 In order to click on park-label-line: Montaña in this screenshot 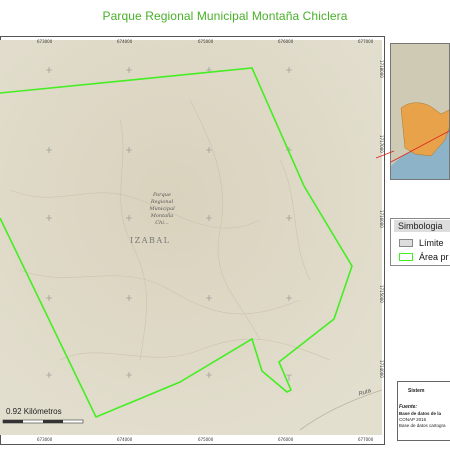, I will do `click(162, 216)`.